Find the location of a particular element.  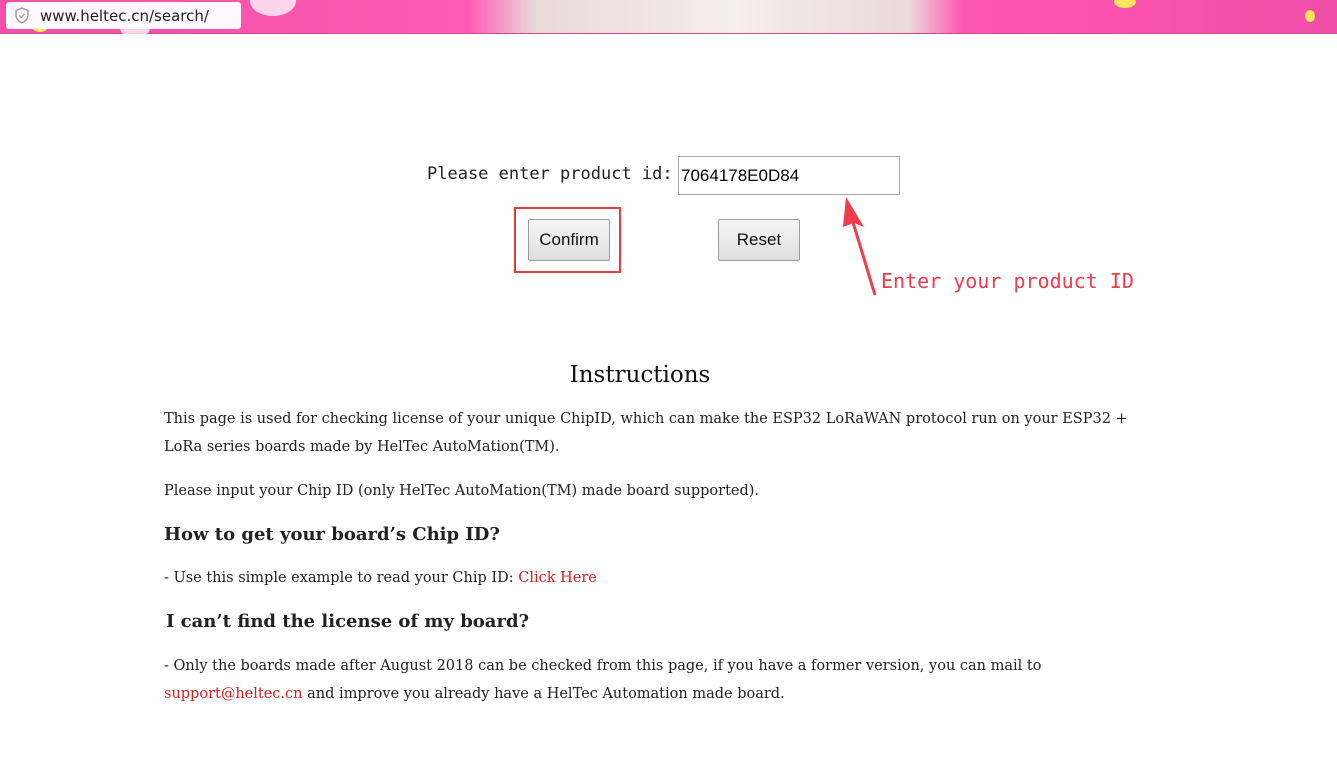

support-email-link: support@heltec.cn is located at coordinates (233, 694).